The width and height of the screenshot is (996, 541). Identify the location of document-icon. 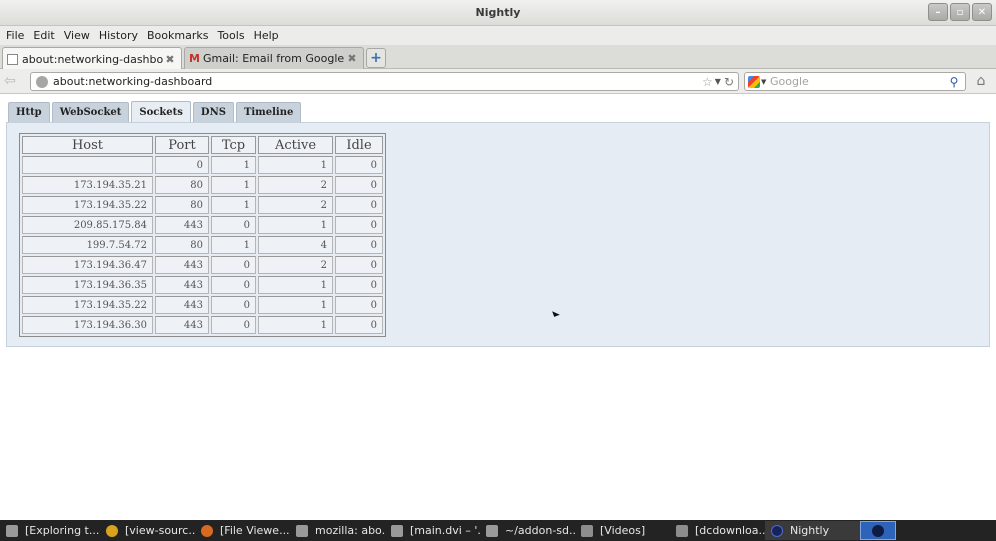
(397, 530).